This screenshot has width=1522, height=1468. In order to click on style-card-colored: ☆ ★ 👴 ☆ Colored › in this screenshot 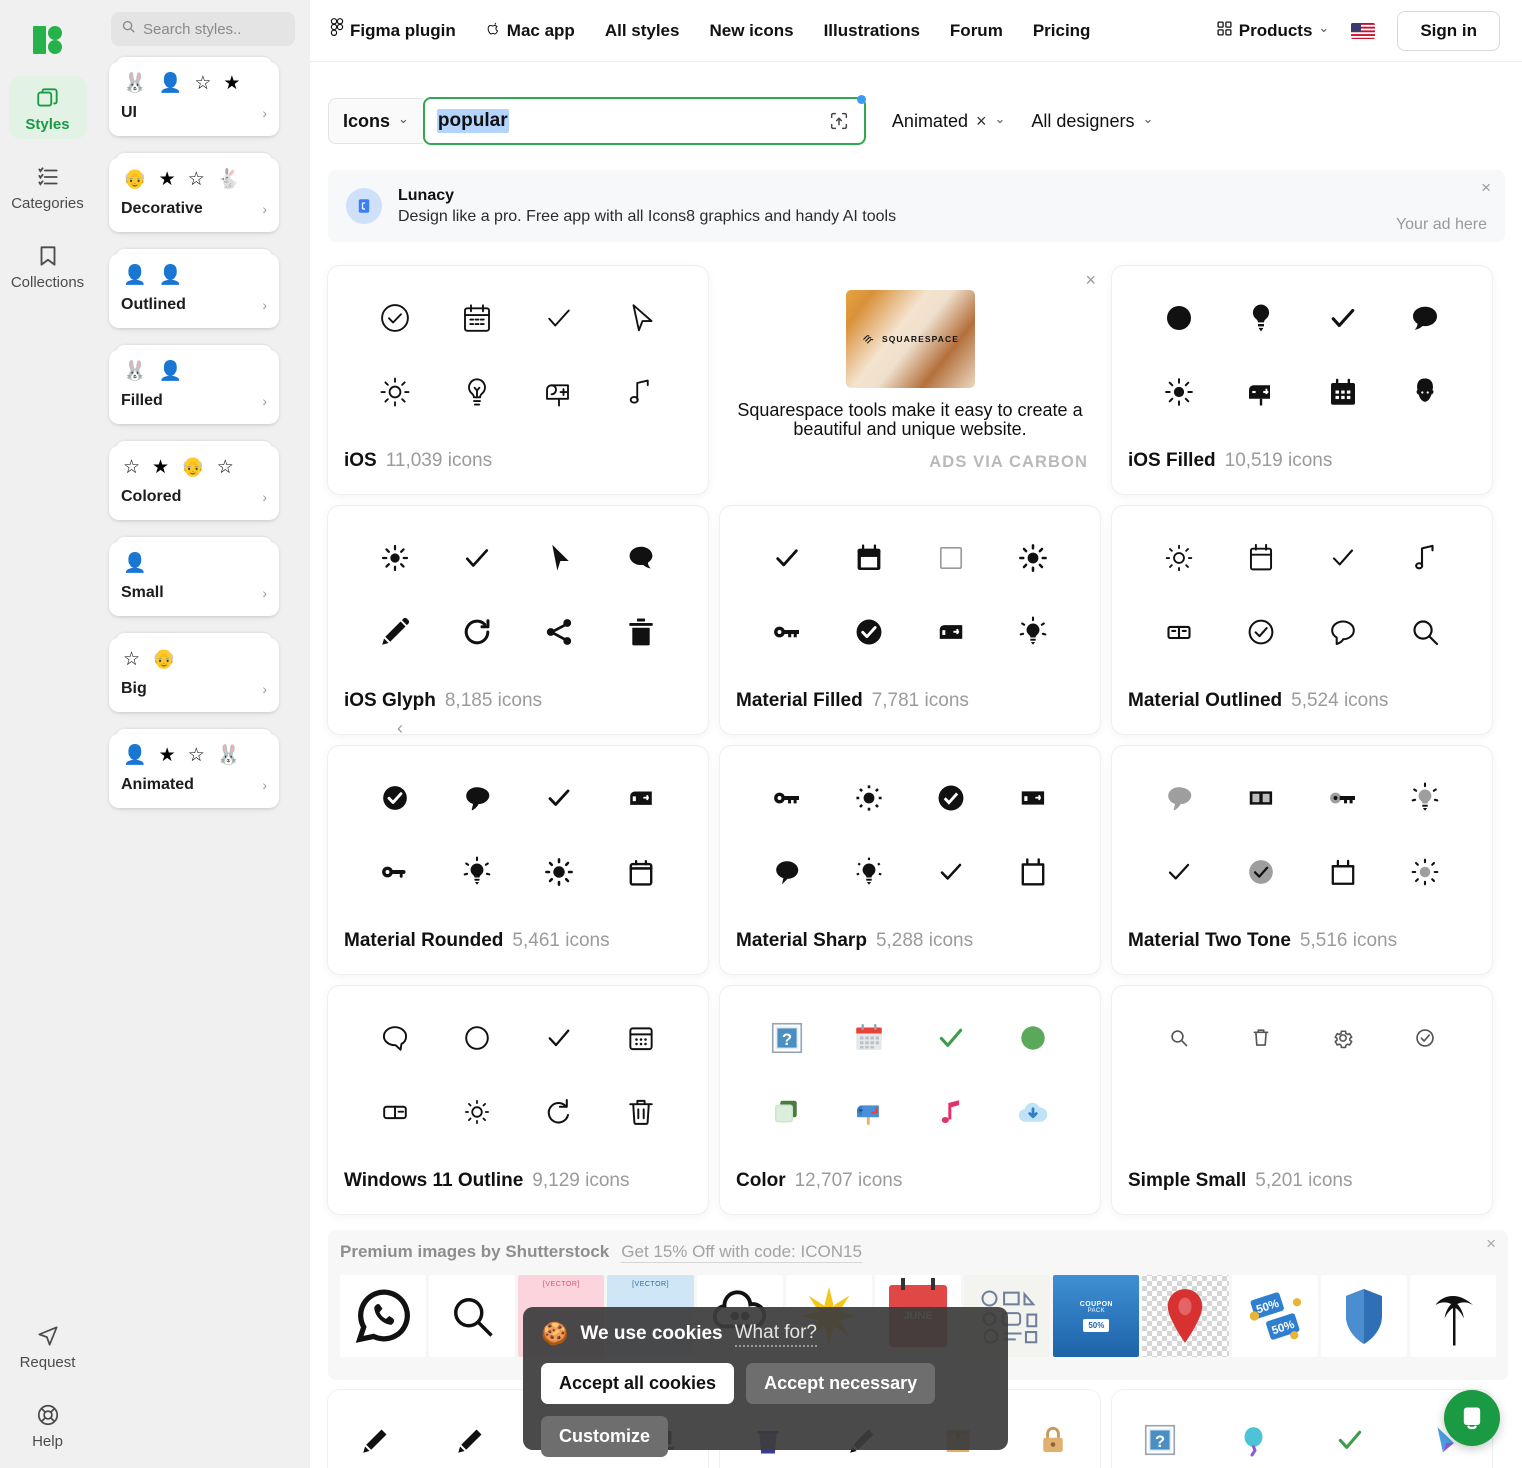, I will do `click(194, 480)`.